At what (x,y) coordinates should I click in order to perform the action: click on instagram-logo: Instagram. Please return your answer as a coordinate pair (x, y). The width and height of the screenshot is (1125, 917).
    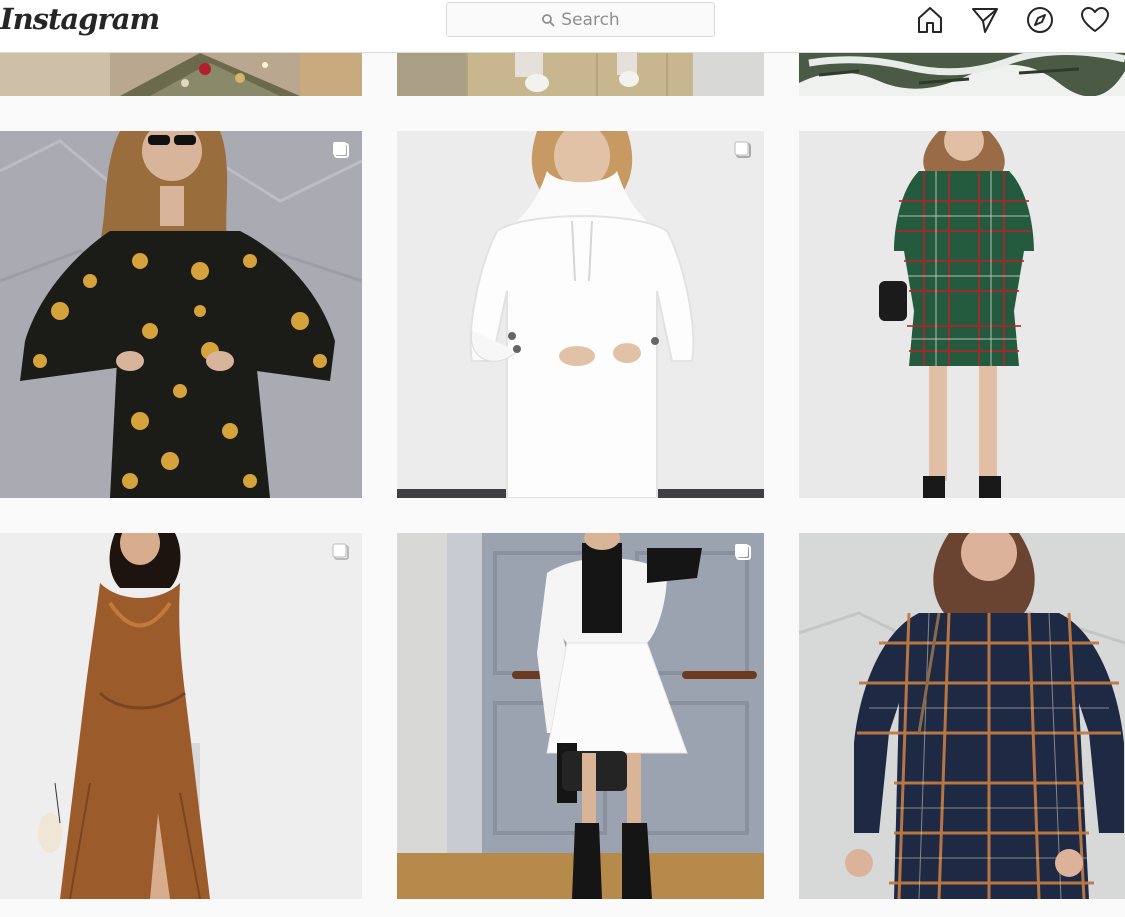
    Looking at the image, I should click on (80, 19).